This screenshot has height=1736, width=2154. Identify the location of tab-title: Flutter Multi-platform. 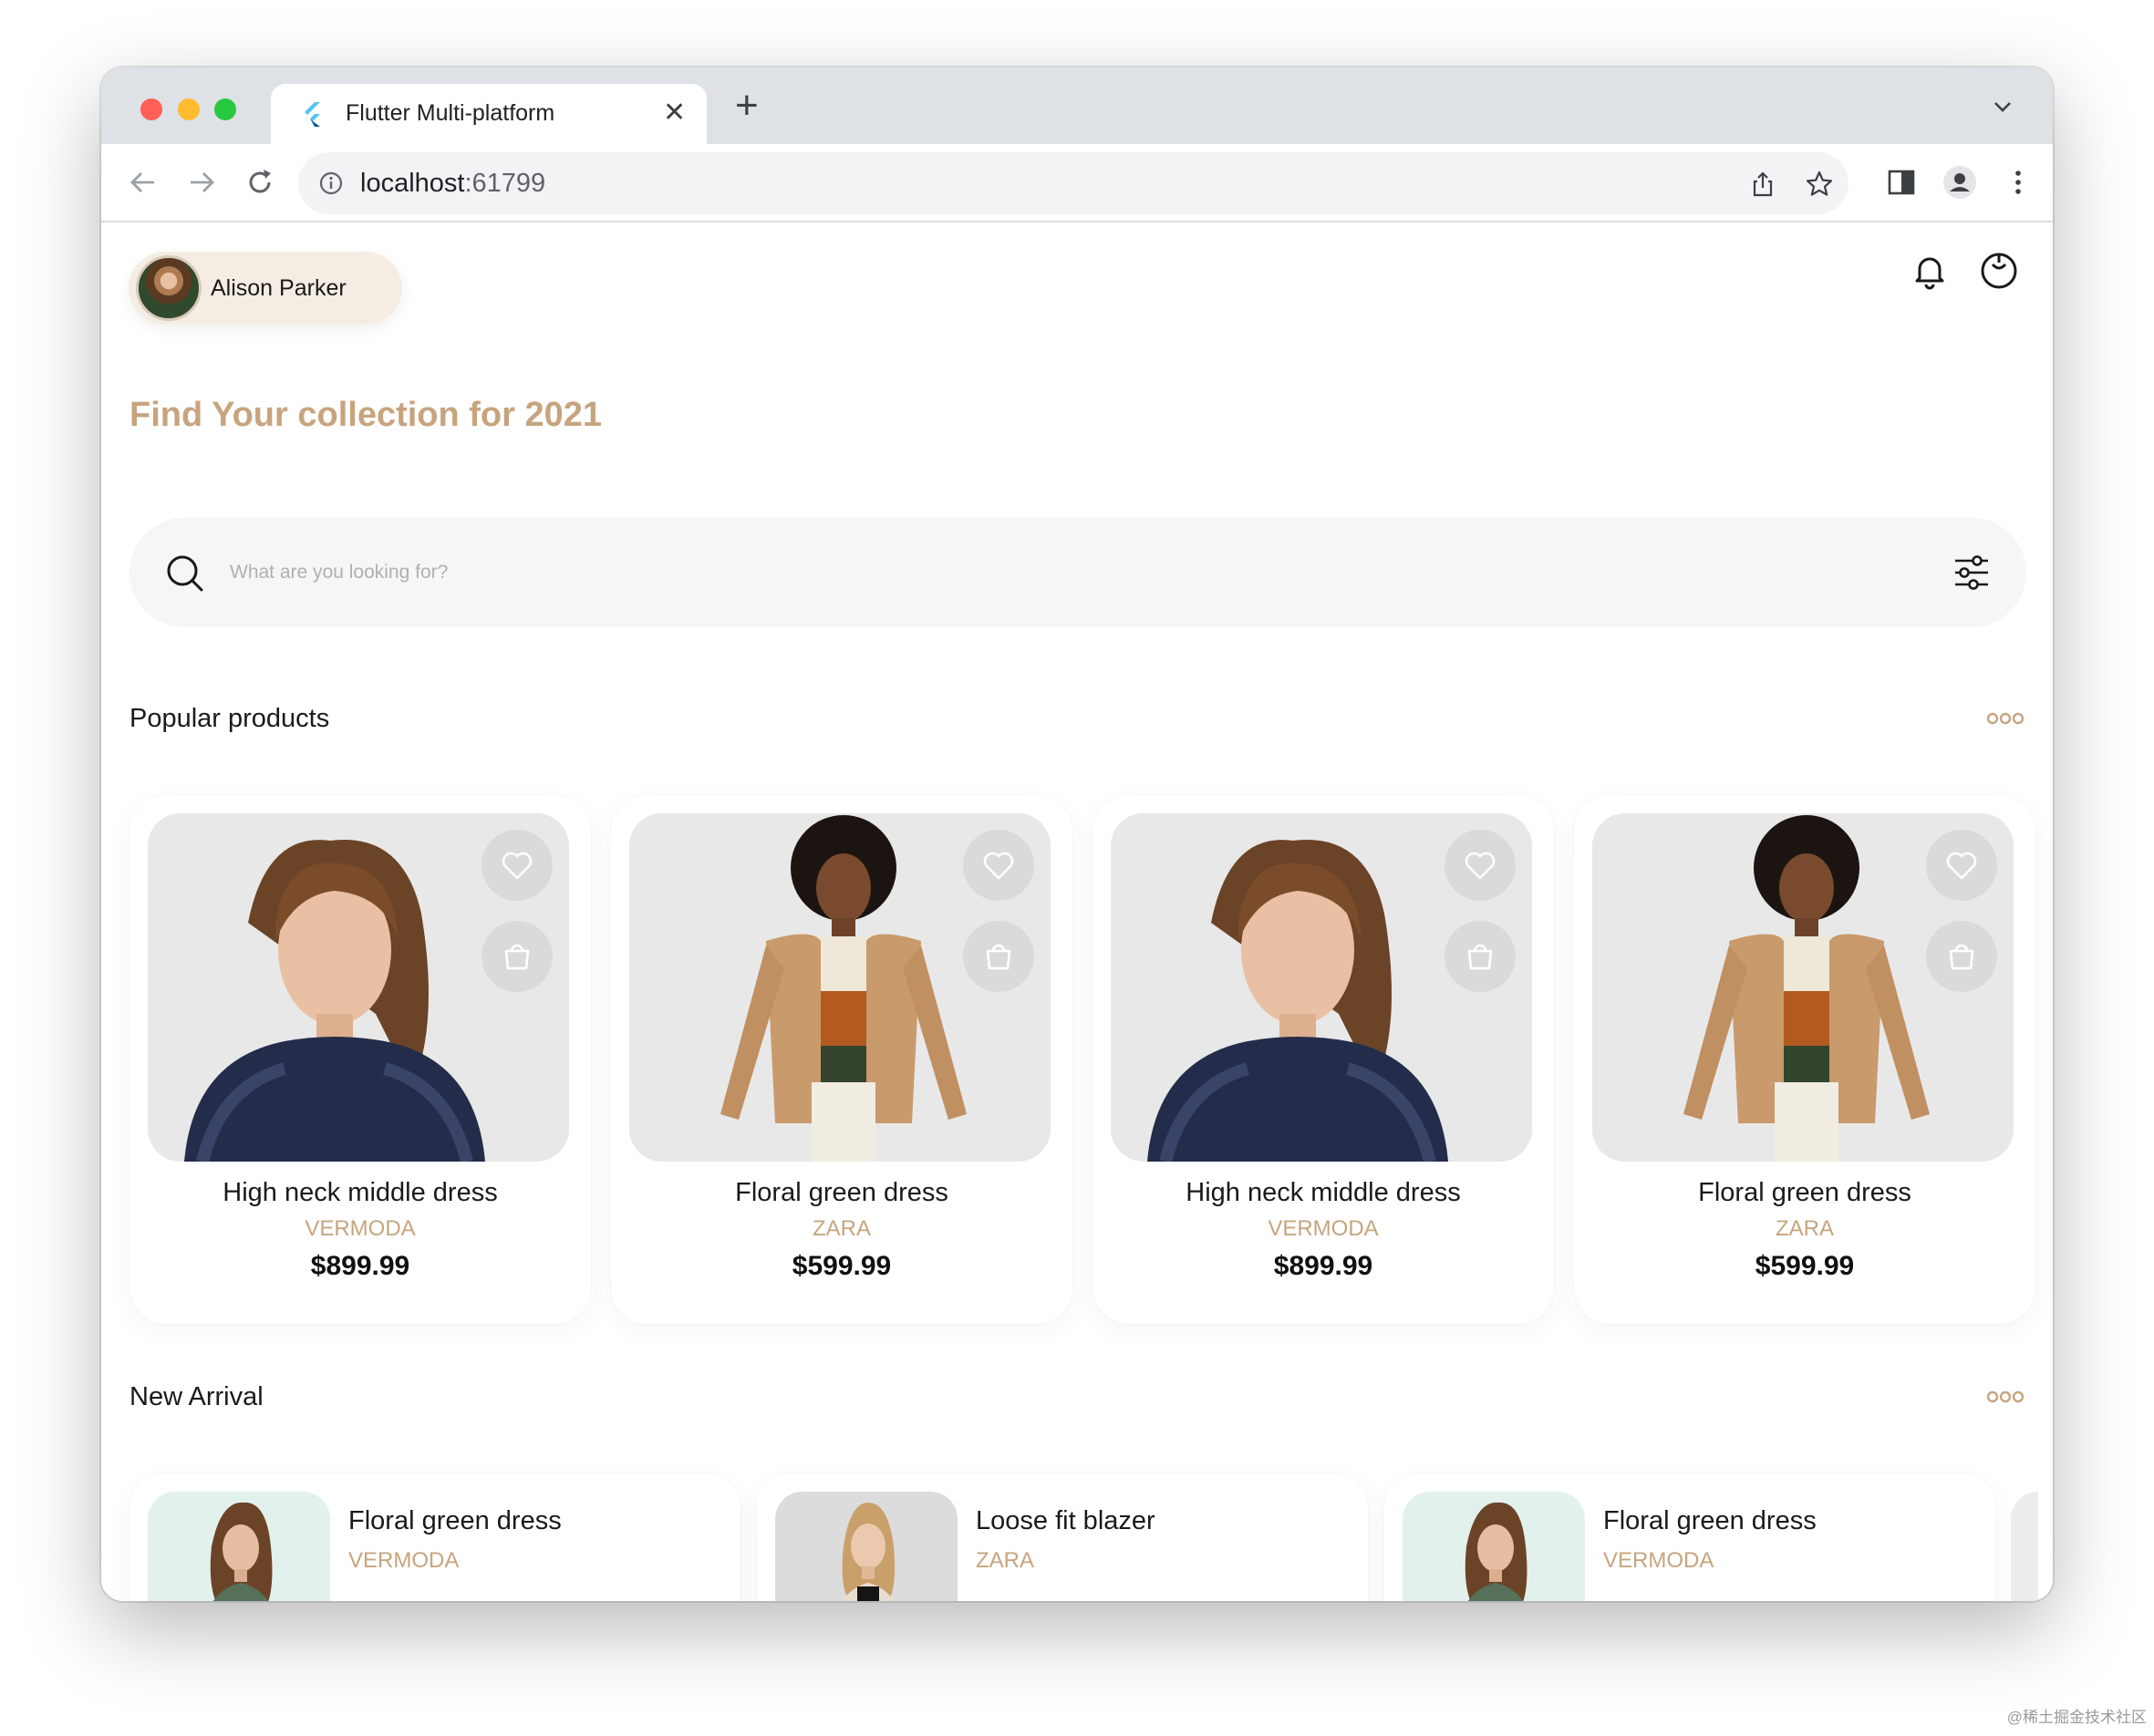
(450, 113).